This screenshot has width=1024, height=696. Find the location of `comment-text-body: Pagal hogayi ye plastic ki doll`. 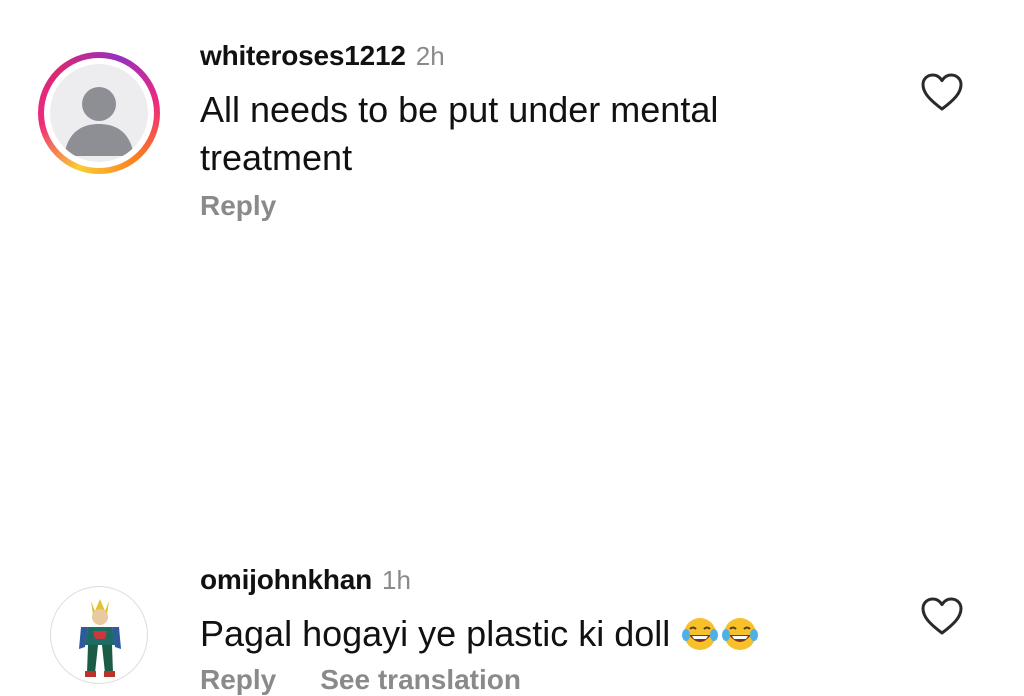

comment-text-body: Pagal hogayi ye plastic ki doll is located at coordinates (435, 633).